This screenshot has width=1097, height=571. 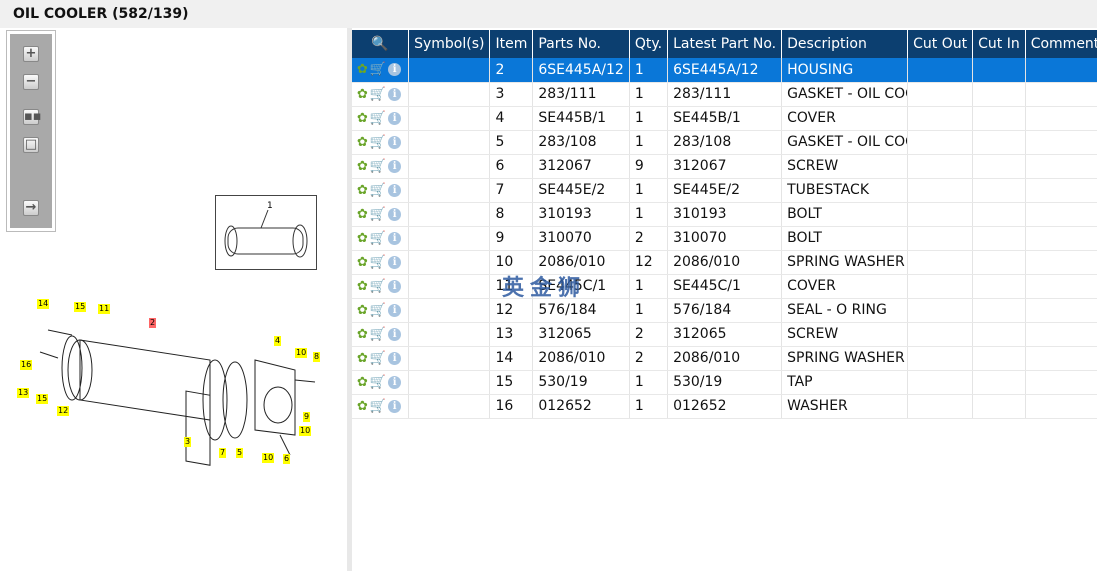 What do you see at coordinates (724, 70) in the screenshot?
I see `table-row: ✿ 🛒 i 2 6SE445A/12 1 6SE445A/12 HOUSING` at bounding box center [724, 70].